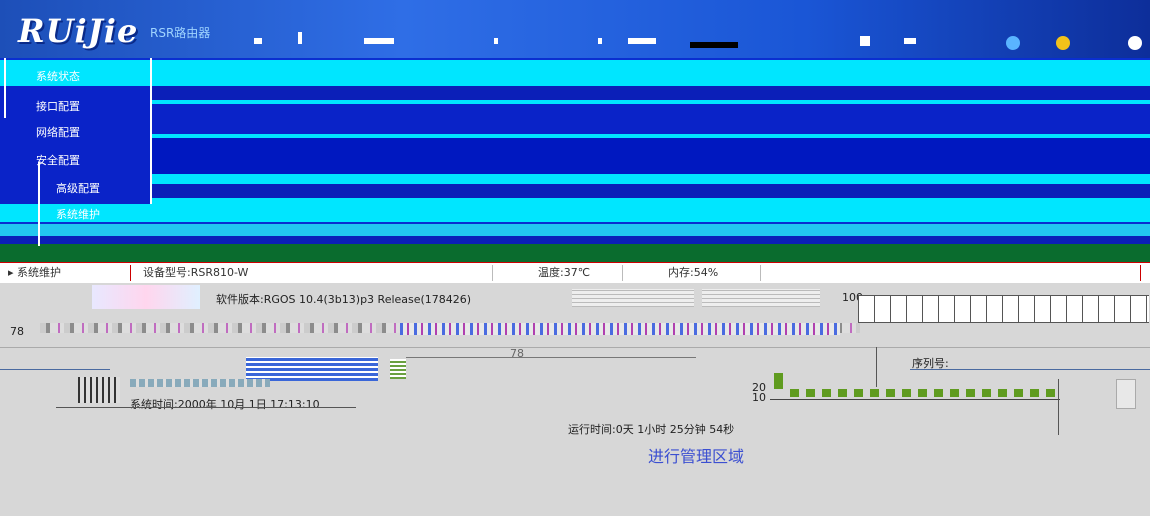  I want to click on graph-legend, so click(398, 369).